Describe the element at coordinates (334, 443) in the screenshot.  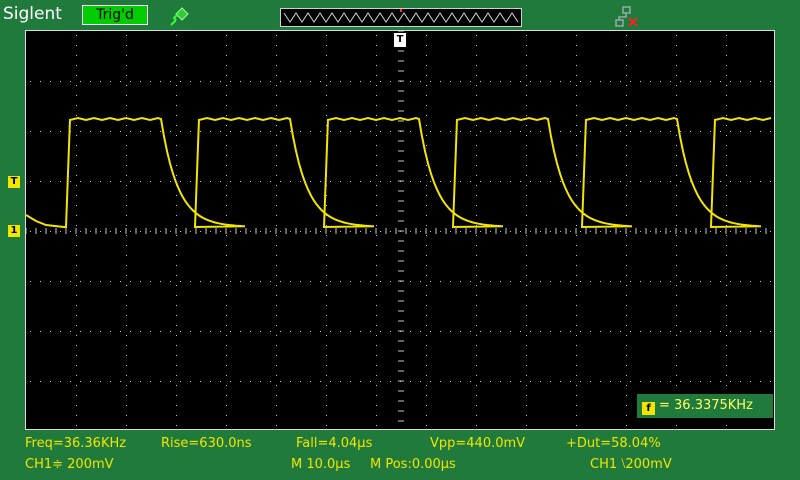
I see `measure-fall: Fall=4.04µs` at that location.